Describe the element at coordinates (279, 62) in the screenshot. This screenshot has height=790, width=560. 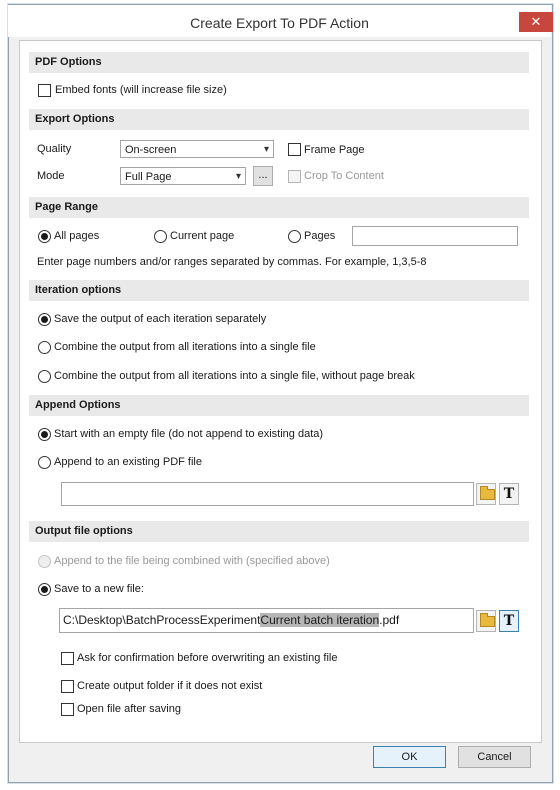
I see `section-pdf-options: PDF Options` at that location.